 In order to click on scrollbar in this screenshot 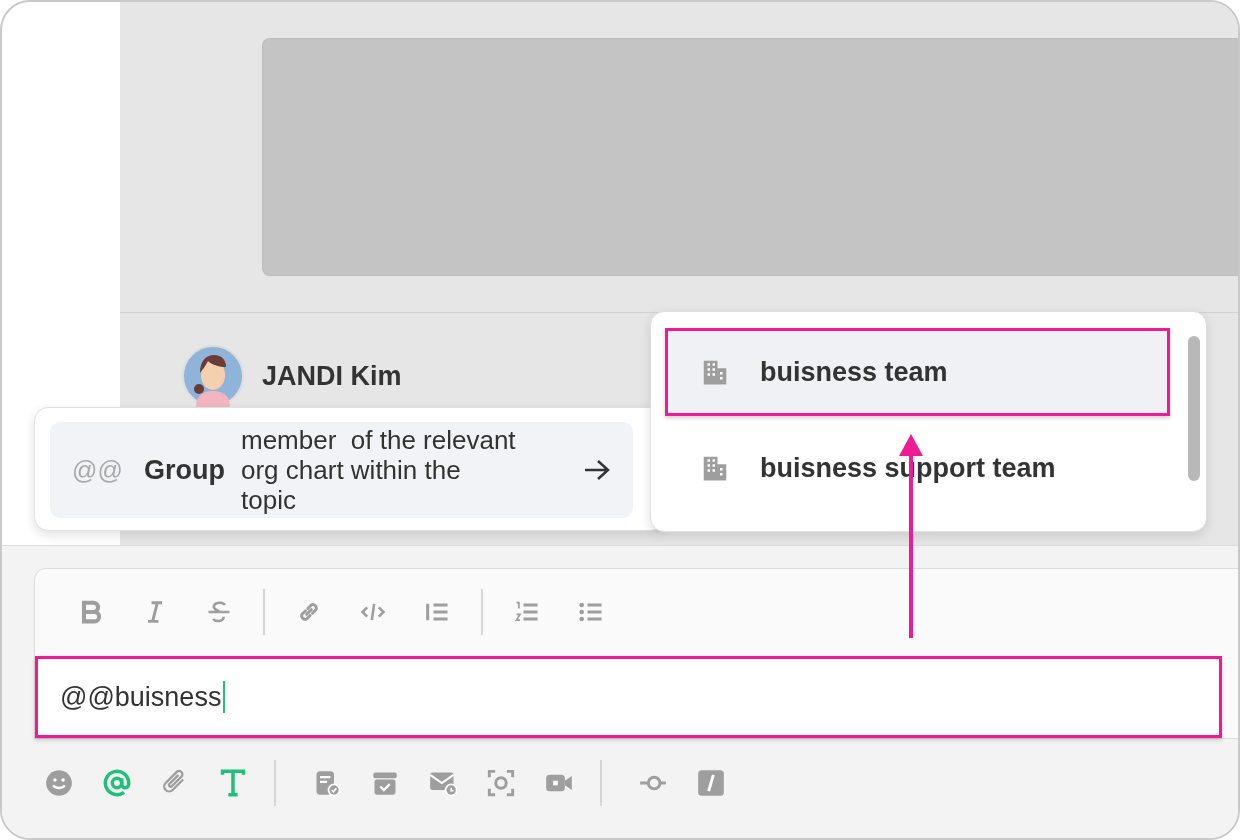, I will do `click(1194, 408)`.